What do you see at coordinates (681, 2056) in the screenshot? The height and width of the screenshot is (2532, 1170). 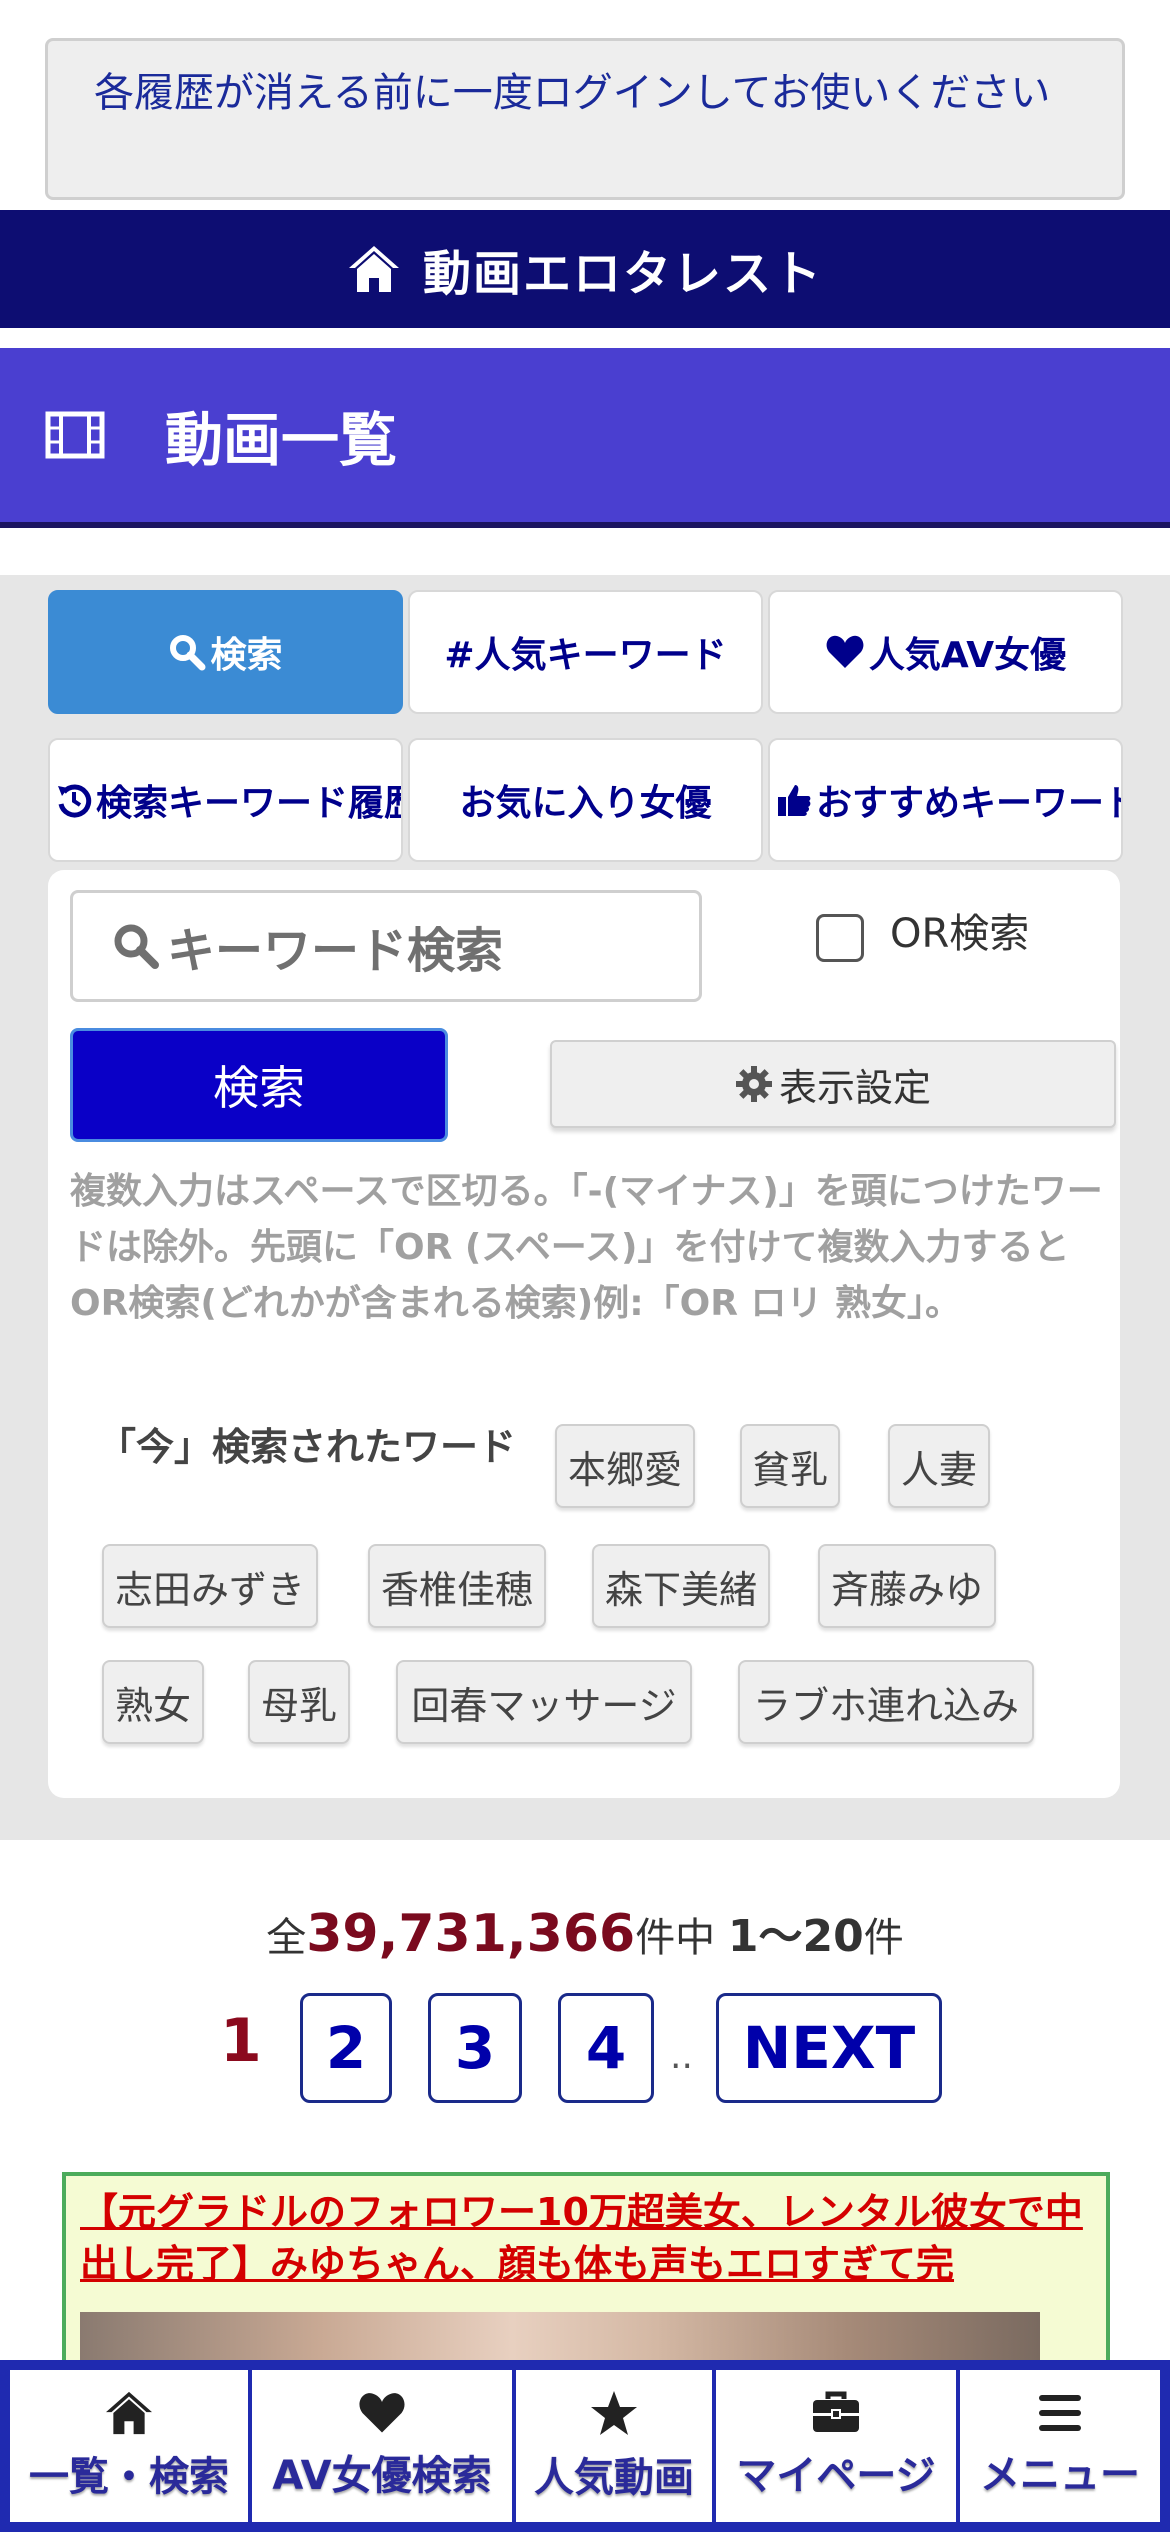 I see `pagination-ellipsis: ..` at bounding box center [681, 2056].